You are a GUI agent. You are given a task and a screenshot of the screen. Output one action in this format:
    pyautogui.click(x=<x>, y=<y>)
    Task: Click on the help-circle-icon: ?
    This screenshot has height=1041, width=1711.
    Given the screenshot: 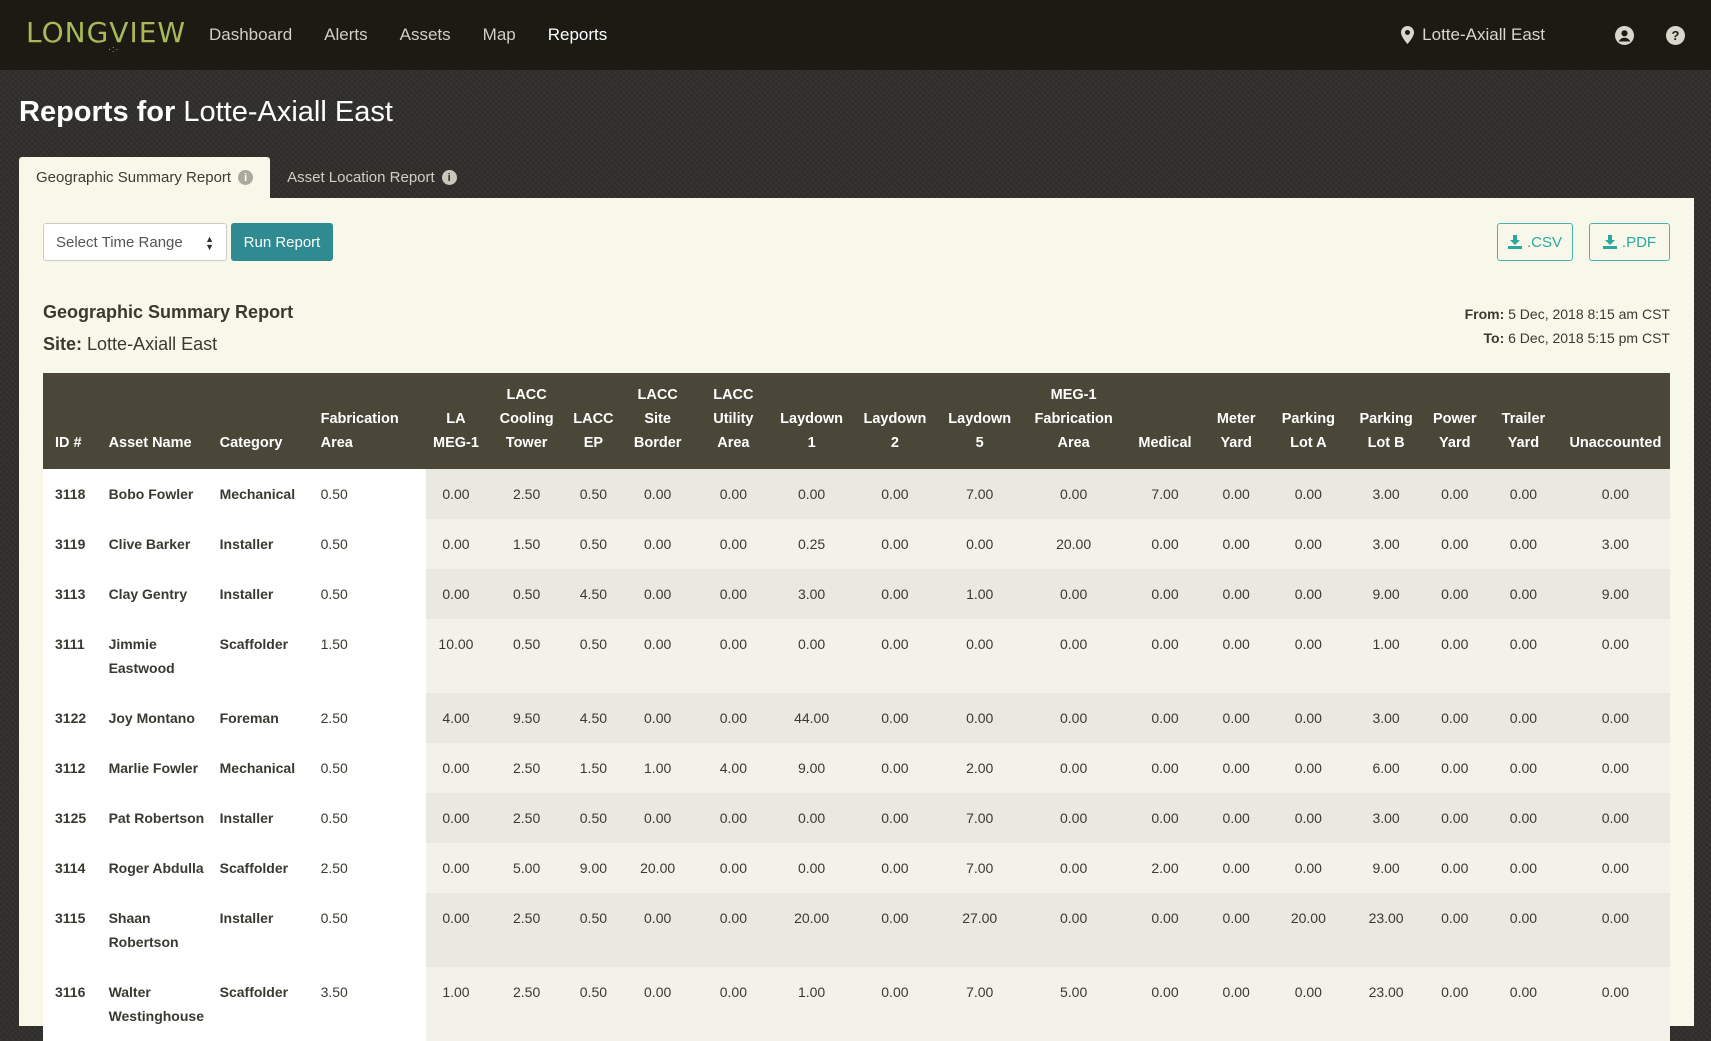 What is the action you would take?
    pyautogui.click(x=1675, y=35)
    